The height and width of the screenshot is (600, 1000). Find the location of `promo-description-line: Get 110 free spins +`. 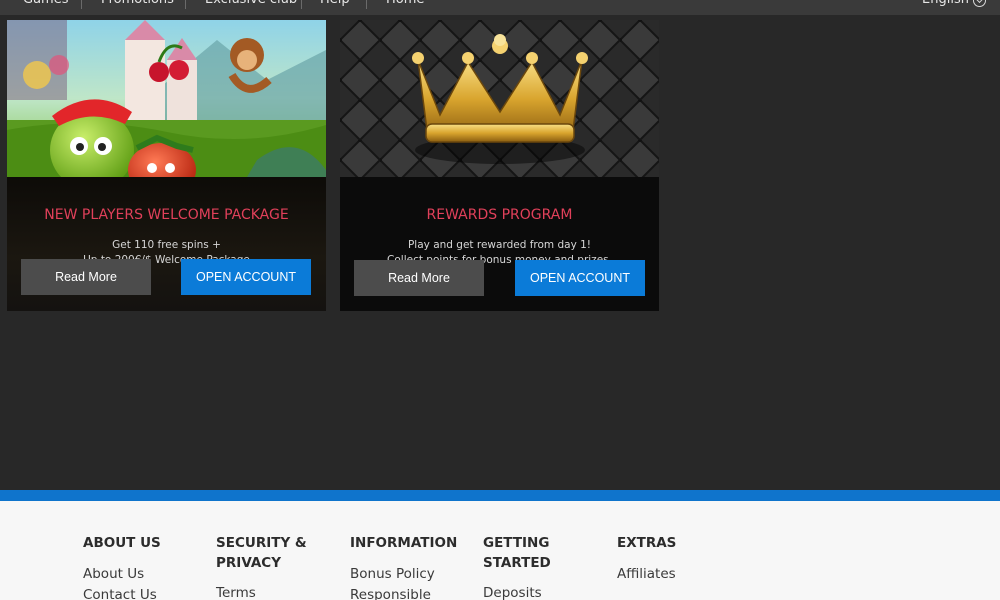

promo-description-line: Get 110 free spins + is located at coordinates (166, 245).